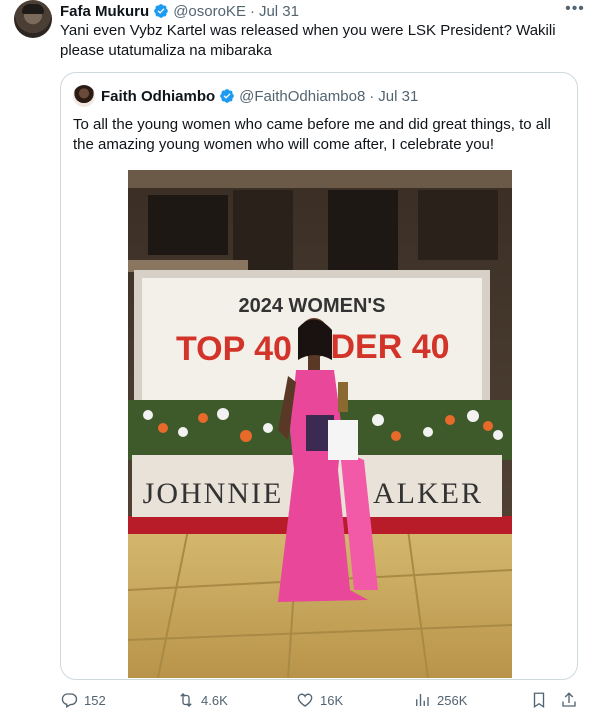 The image size is (605, 718). I want to click on repost-count: 4.6K, so click(214, 700).